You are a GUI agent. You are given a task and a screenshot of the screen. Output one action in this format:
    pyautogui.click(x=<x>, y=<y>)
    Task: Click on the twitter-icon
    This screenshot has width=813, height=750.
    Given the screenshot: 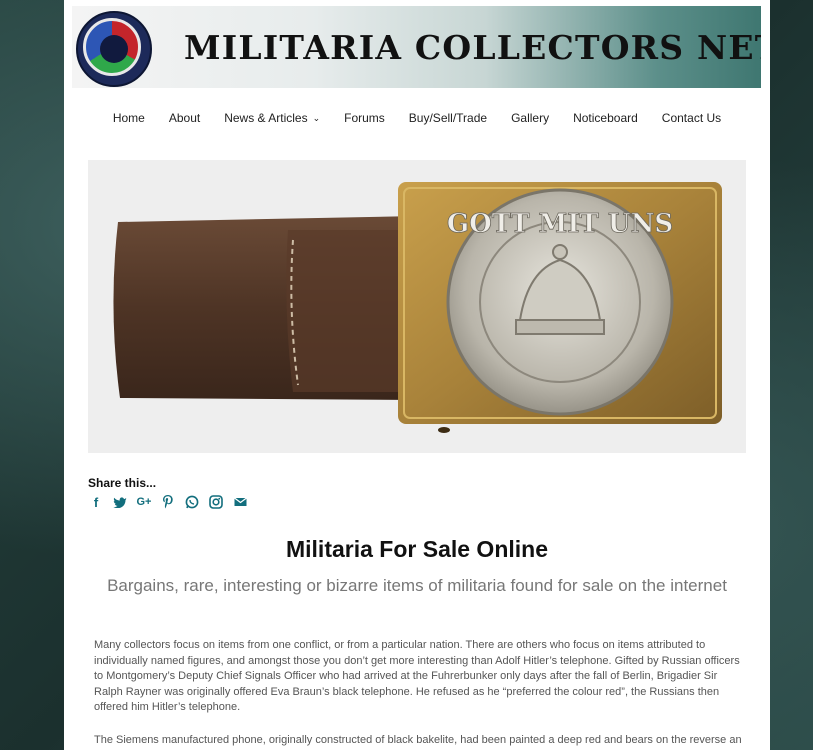 What is the action you would take?
    pyautogui.click(x=120, y=502)
    